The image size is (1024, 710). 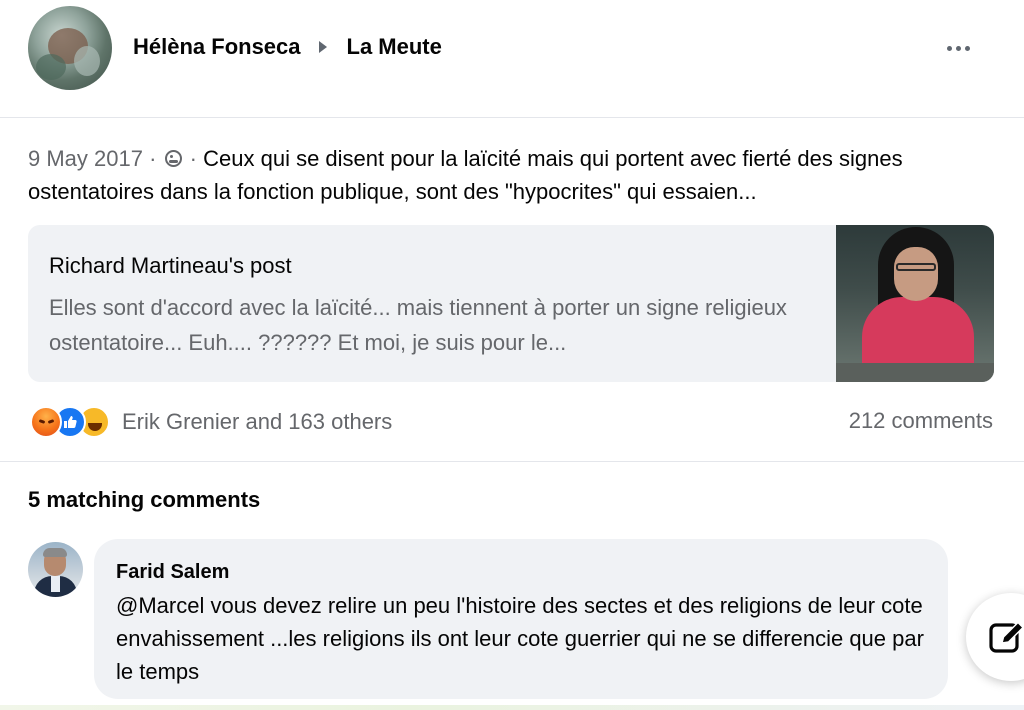 I want to click on matching-comments-title: 5 matching comments, so click(x=144, y=499).